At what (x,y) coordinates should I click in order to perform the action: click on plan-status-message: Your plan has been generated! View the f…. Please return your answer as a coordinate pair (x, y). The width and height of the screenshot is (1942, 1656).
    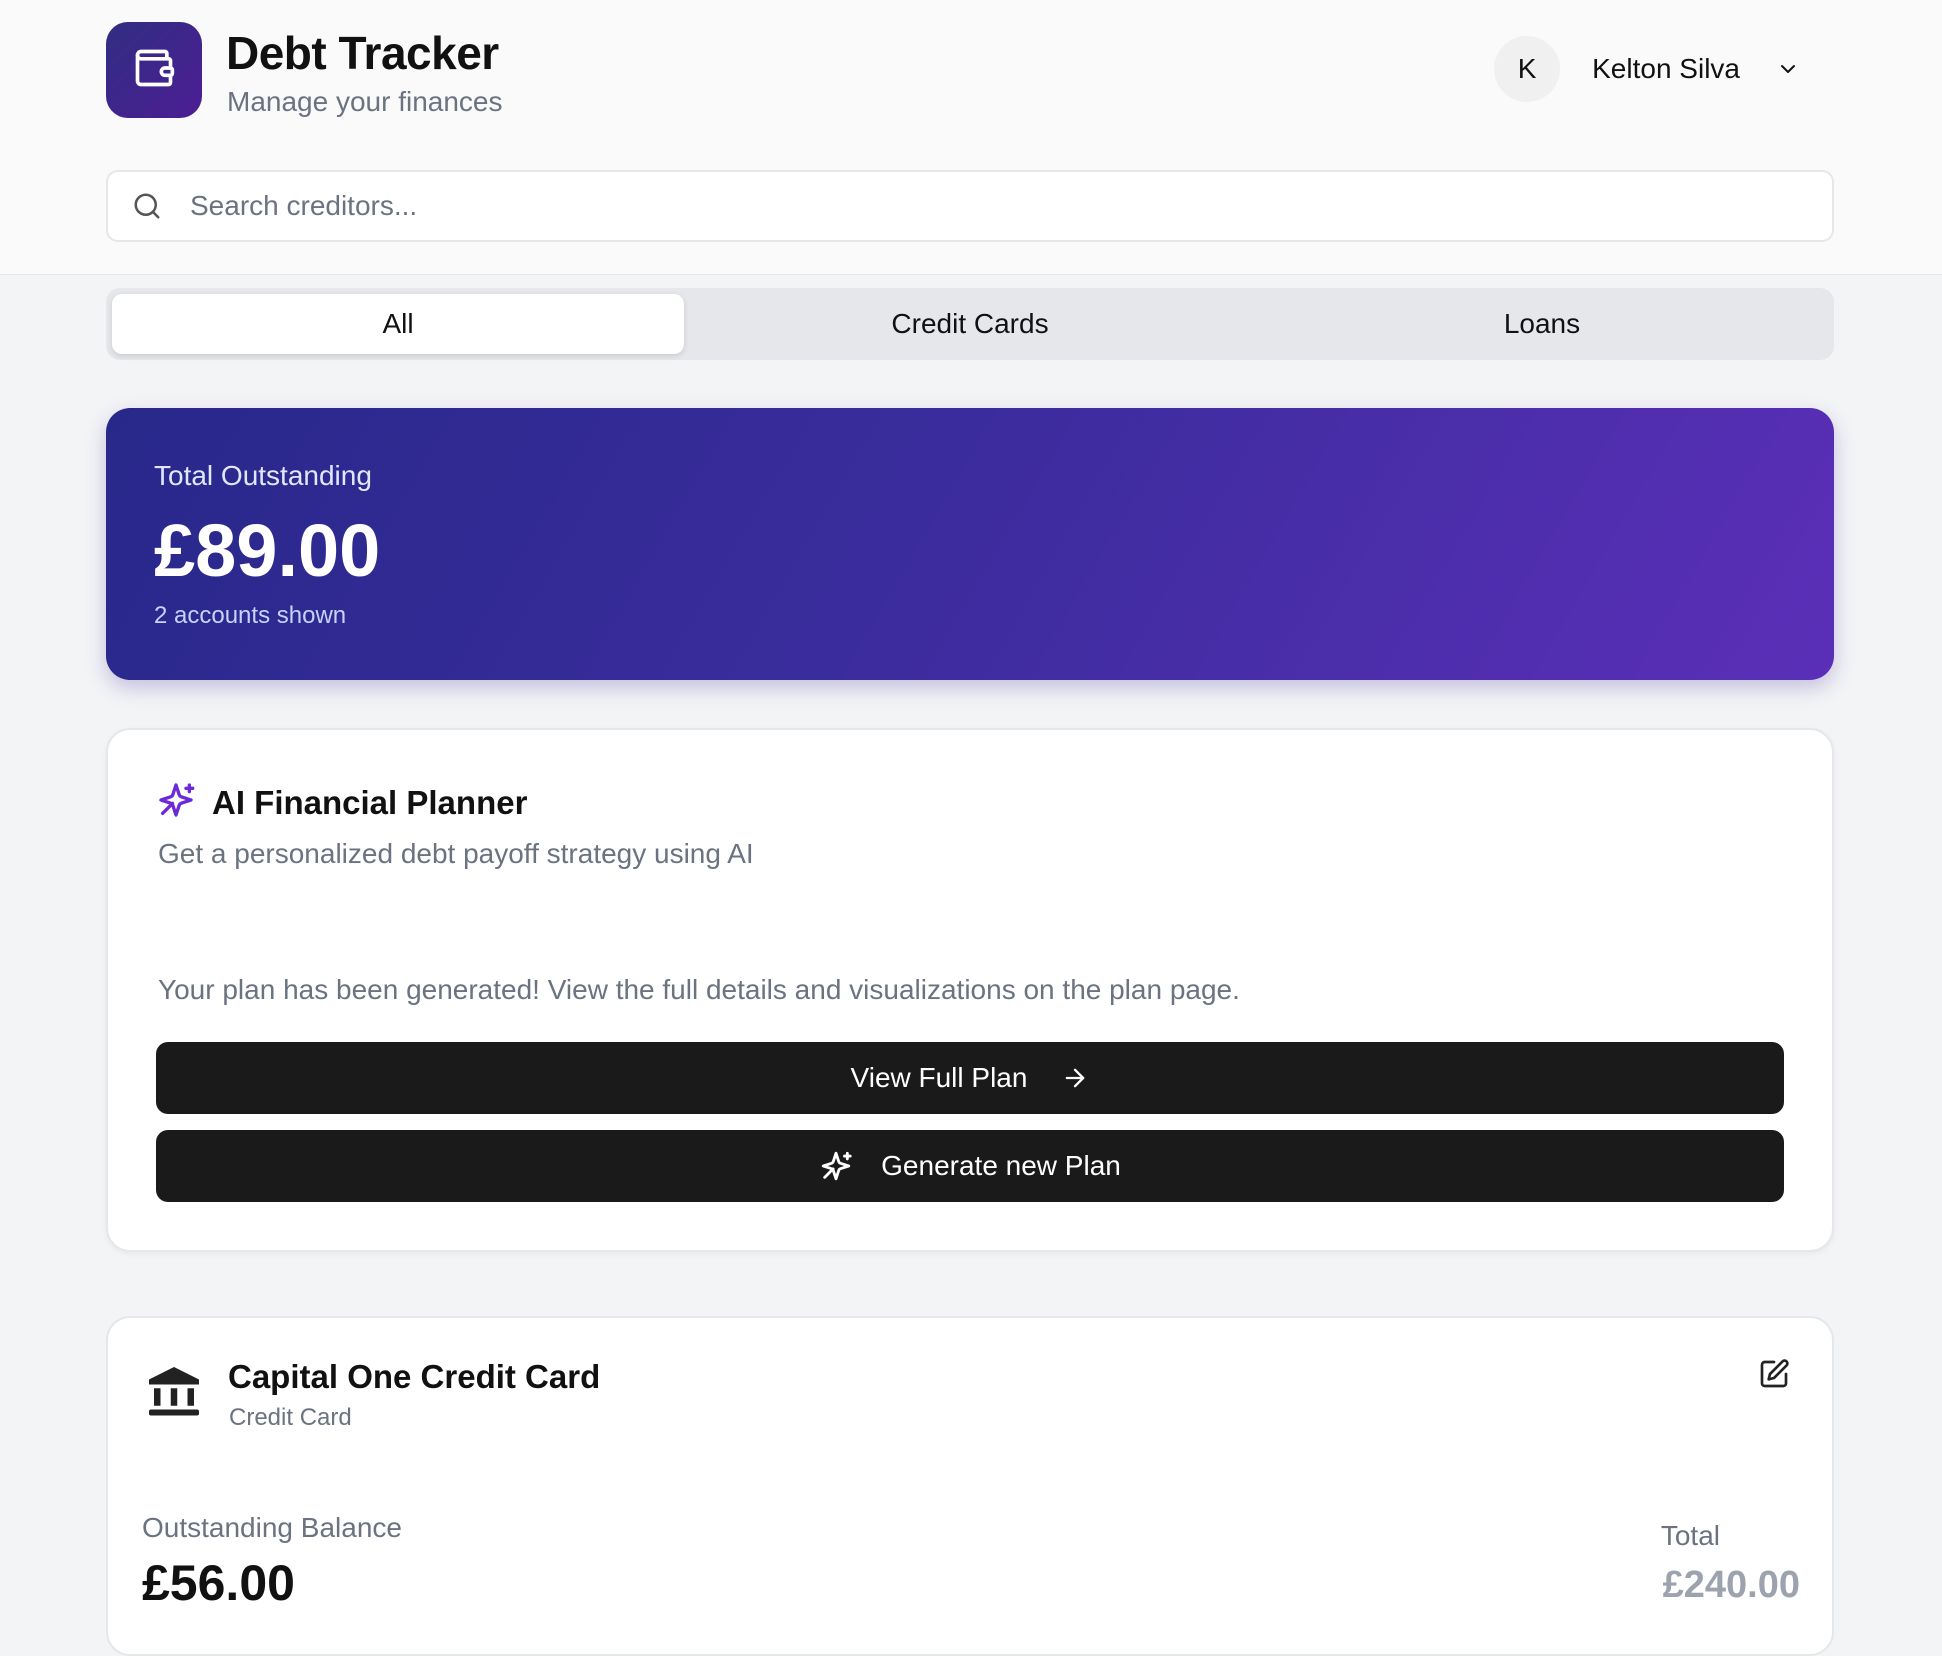
    Looking at the image, I should click on (699, 989).